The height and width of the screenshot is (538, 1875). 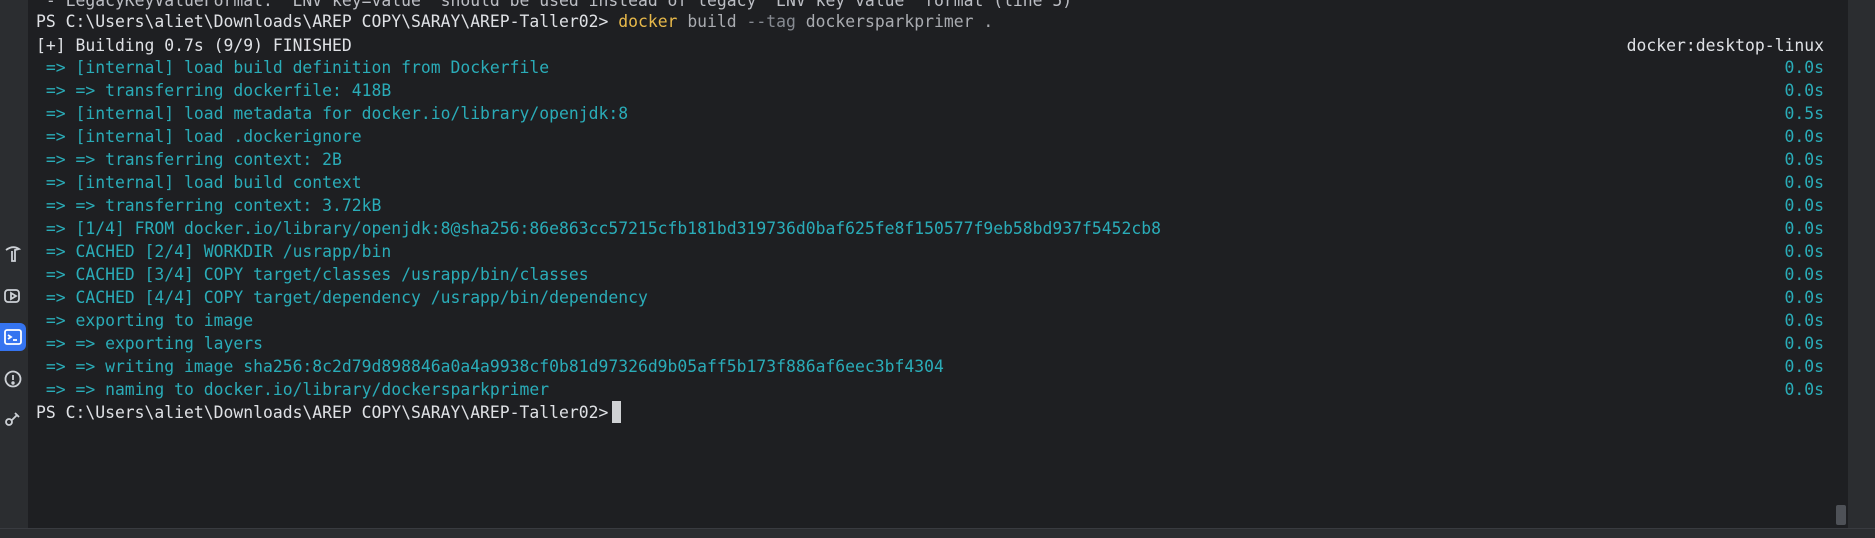 I want to click on build-icon, so click(x=13, y=254).